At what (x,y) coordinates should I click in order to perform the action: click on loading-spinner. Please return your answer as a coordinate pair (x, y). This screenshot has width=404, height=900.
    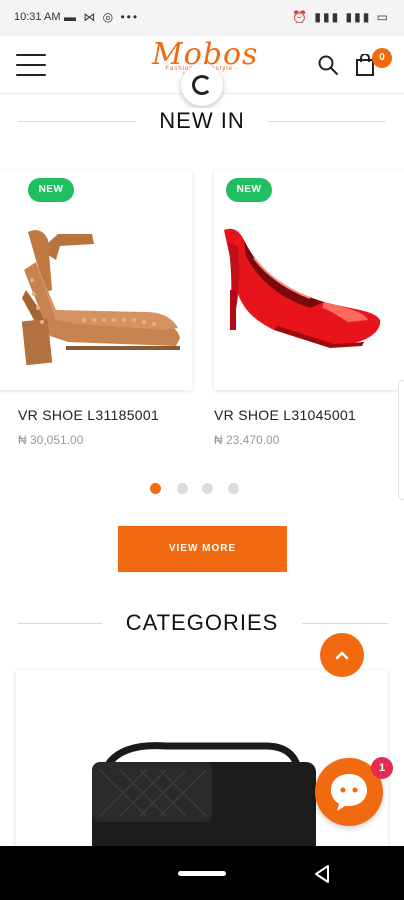
    Looking at the image, I should click on (202, 85).